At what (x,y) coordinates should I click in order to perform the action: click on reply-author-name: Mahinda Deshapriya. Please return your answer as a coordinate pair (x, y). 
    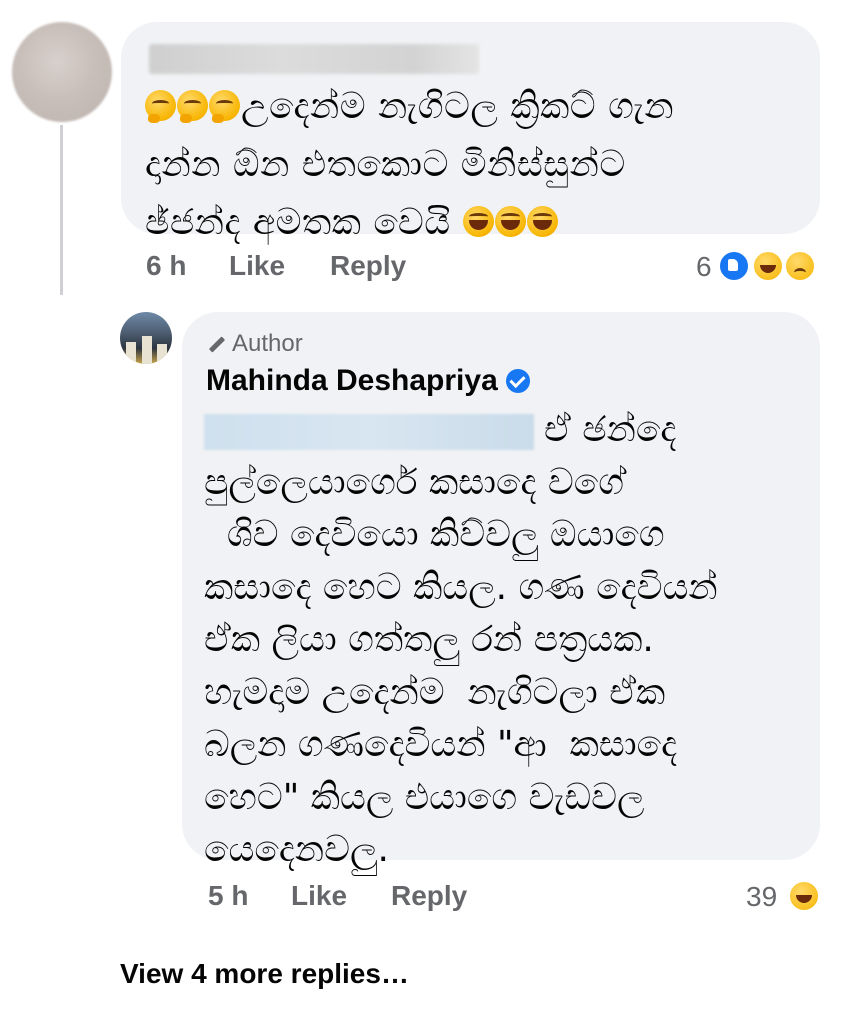
    Looking at the image, I should click on (352, 381).